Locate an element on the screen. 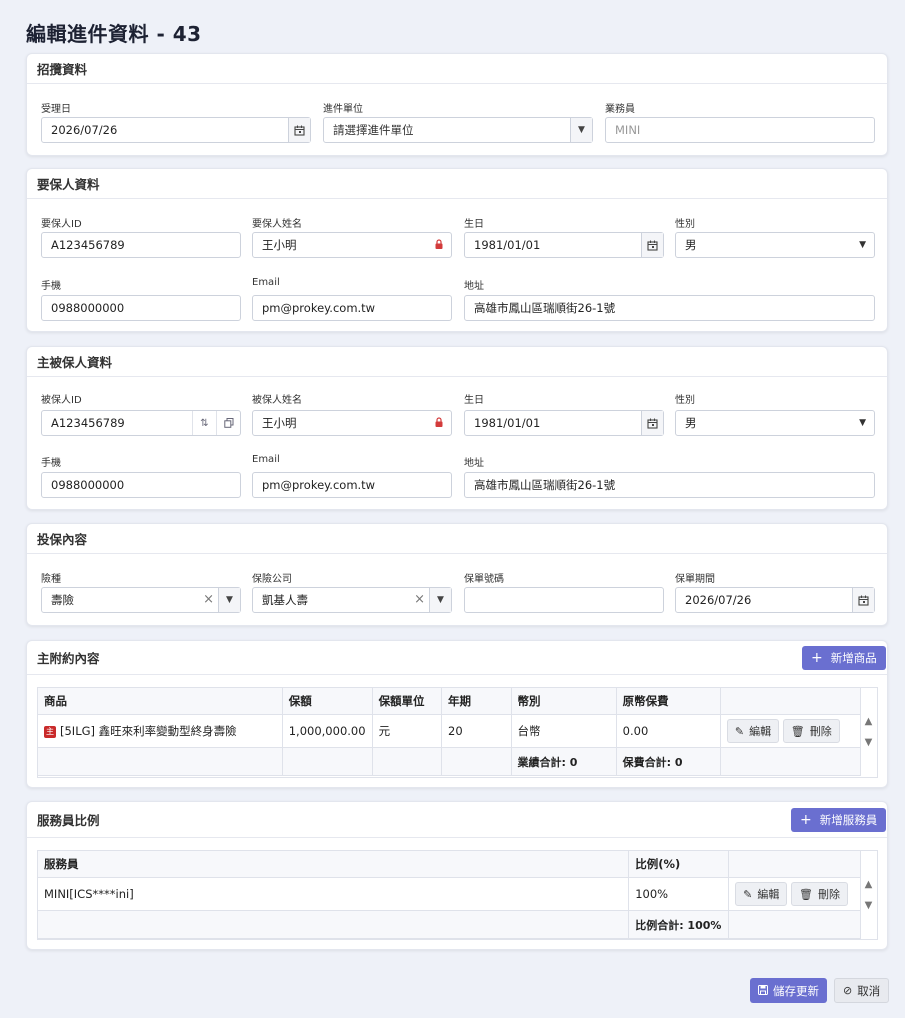 This screenshot has width=905, height=1018. premium-cell: 0.00 is located at coordinates (668, 731).